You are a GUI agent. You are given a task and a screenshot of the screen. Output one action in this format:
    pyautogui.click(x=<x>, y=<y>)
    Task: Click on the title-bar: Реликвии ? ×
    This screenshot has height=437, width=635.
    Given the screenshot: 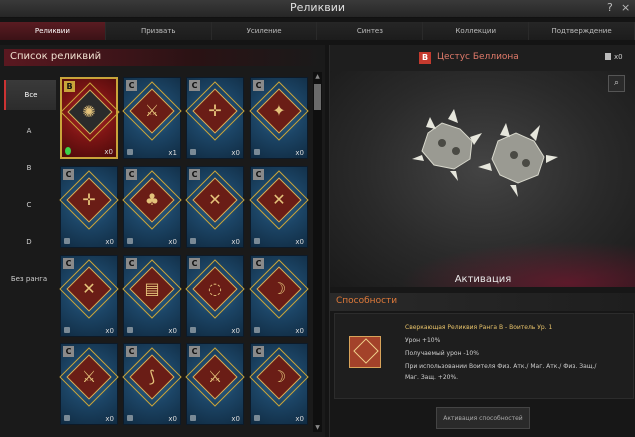 What is the action you would take?
    pyautogui.click(x=317, y=9)
    